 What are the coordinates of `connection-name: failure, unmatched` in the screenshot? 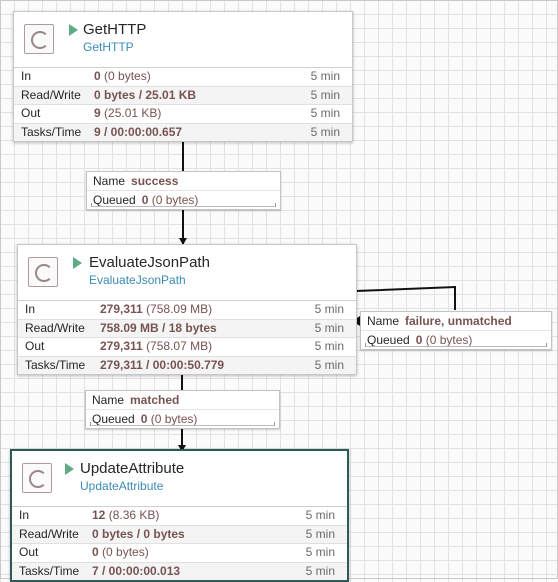 It's located at (458, 321).